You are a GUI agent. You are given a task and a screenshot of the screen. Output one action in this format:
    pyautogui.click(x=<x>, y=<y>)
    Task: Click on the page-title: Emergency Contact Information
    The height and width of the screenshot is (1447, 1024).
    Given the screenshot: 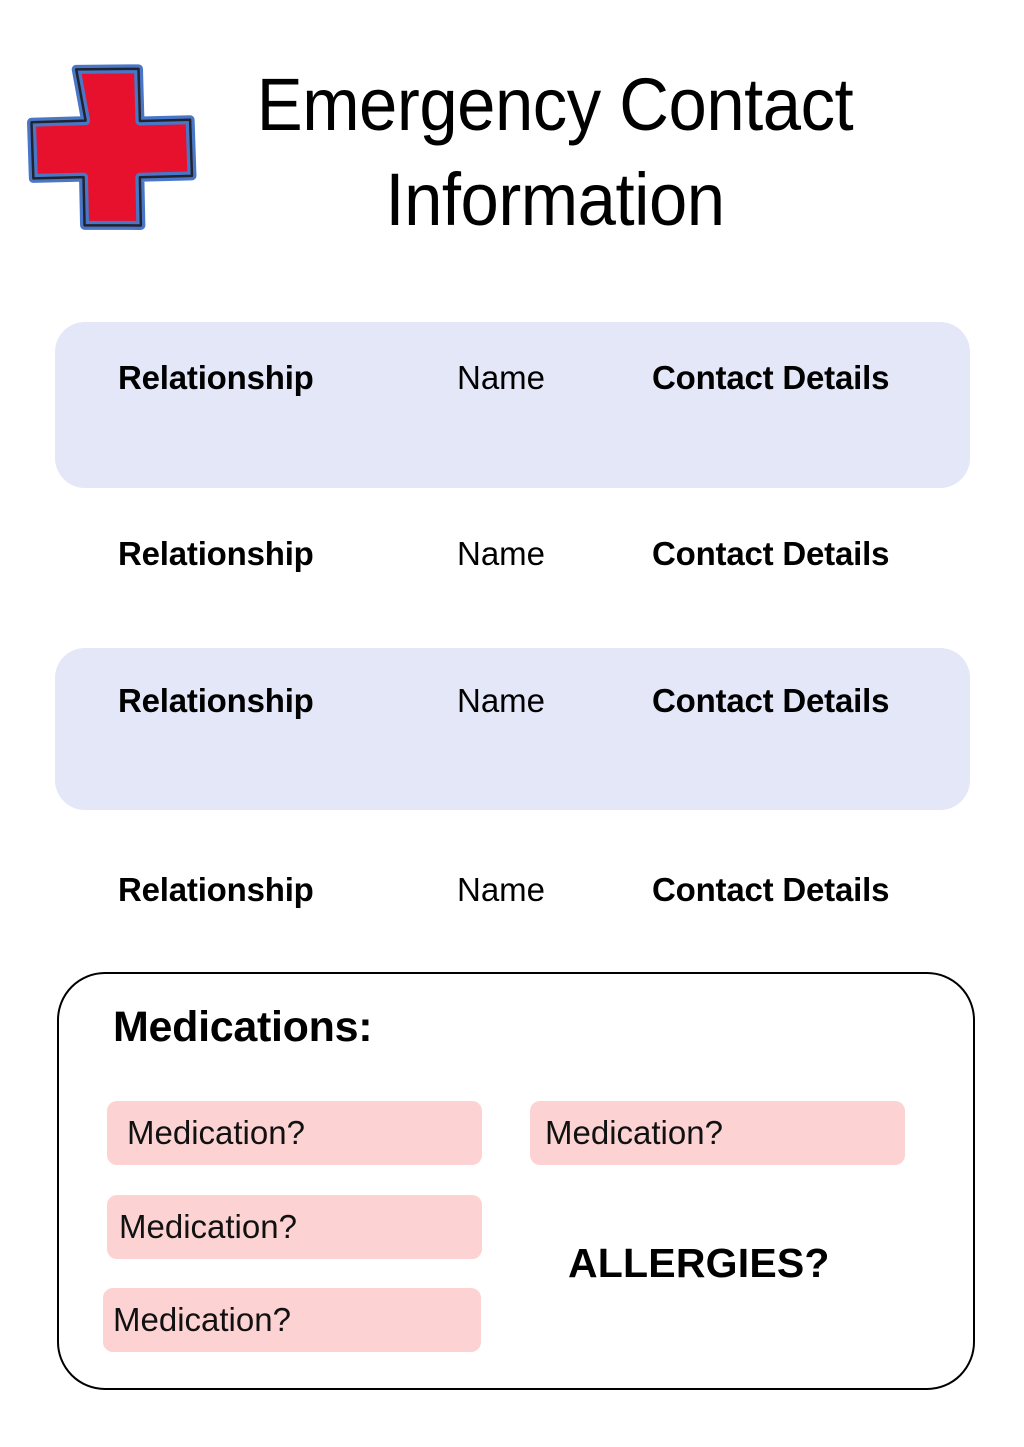 What is the action you would take?
    pyautogui.click(x=555, y=152)
    